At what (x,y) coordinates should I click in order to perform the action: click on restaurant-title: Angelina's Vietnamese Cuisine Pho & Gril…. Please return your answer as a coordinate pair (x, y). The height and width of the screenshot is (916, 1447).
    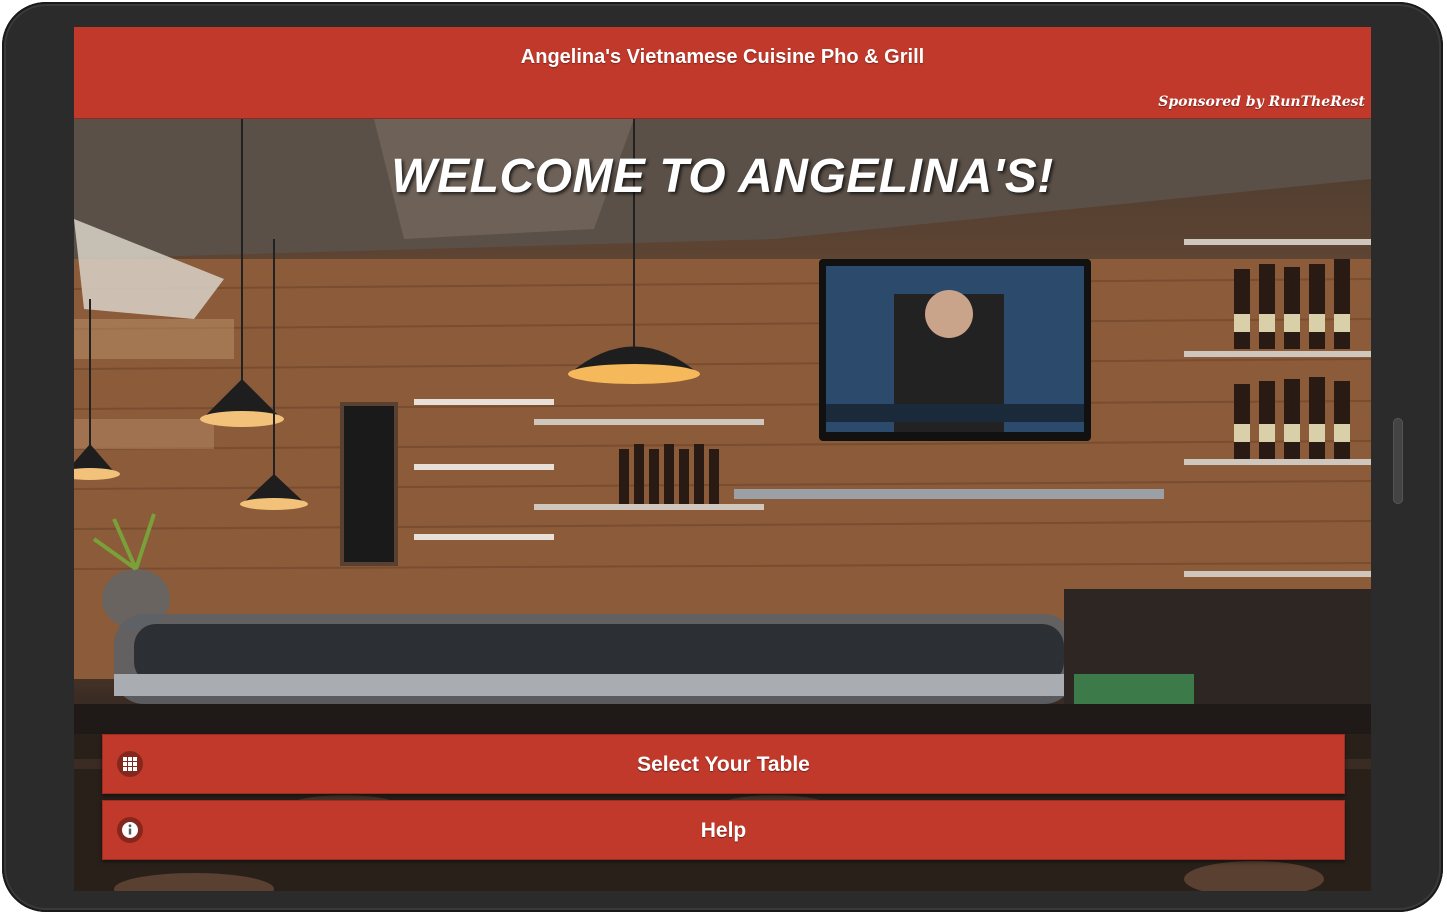
    Looking at the image, I should click on (722, 57).